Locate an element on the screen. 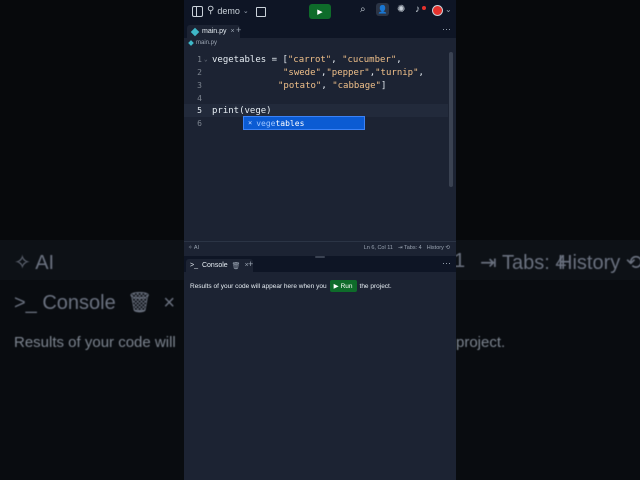 Image resolution: width=640 pixels, height=480 pixels. add-tab-button: + is located at coordinates (238, 30).